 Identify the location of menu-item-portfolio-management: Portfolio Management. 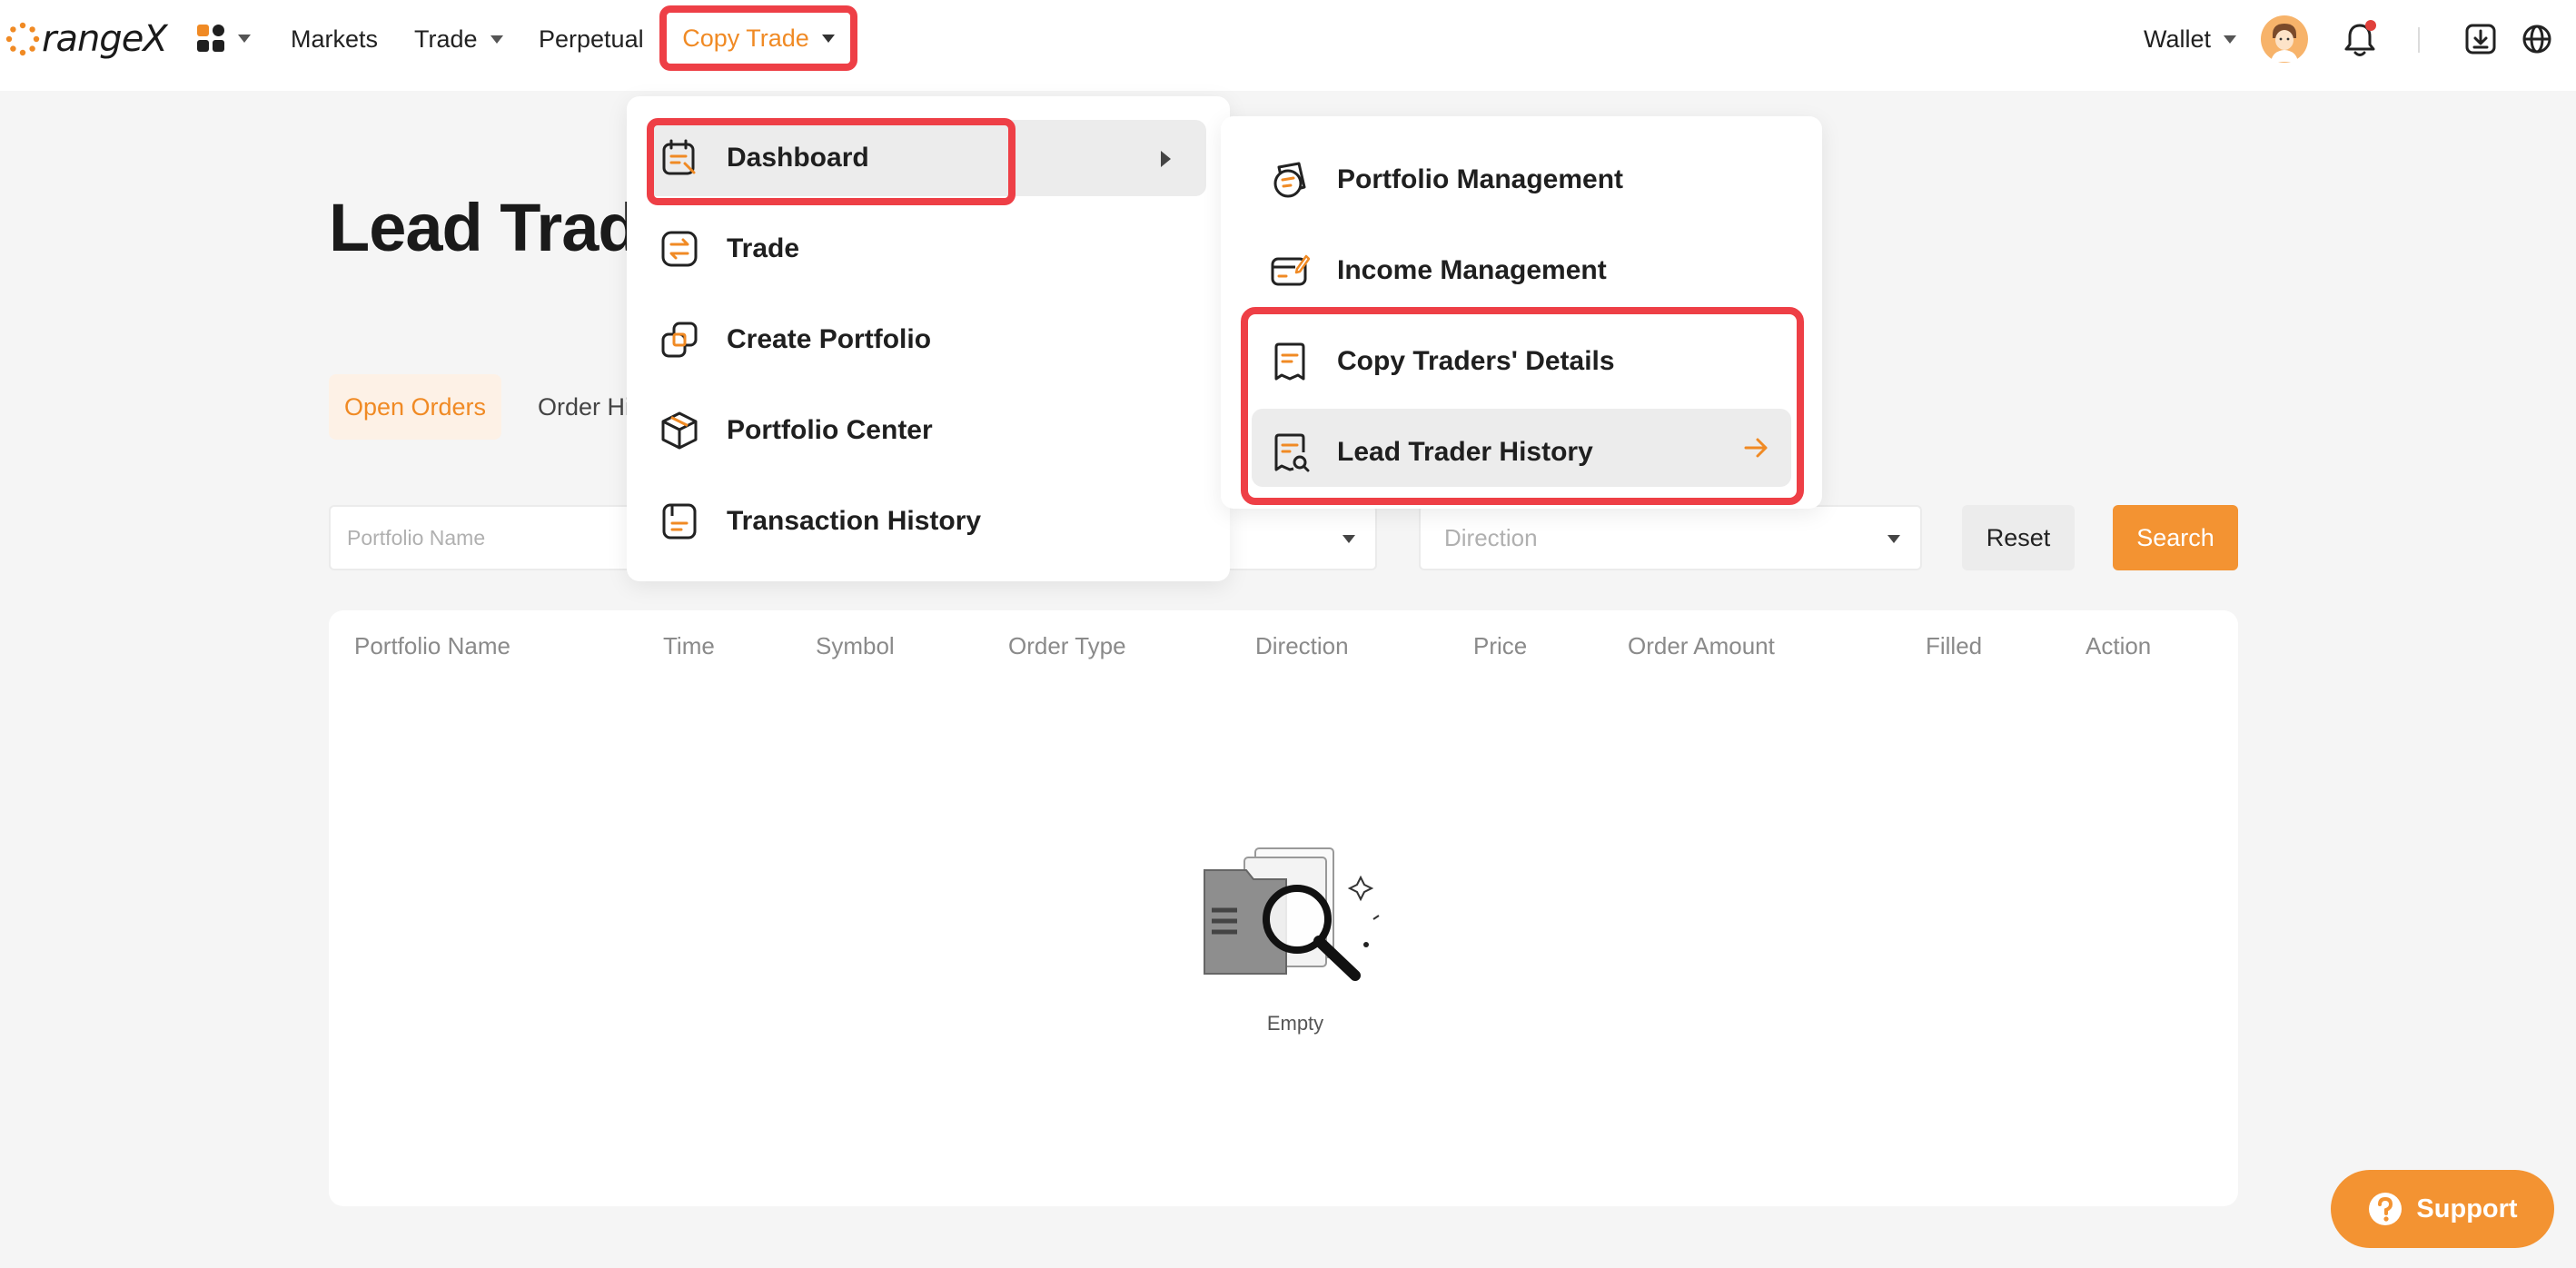
(1446, 180).